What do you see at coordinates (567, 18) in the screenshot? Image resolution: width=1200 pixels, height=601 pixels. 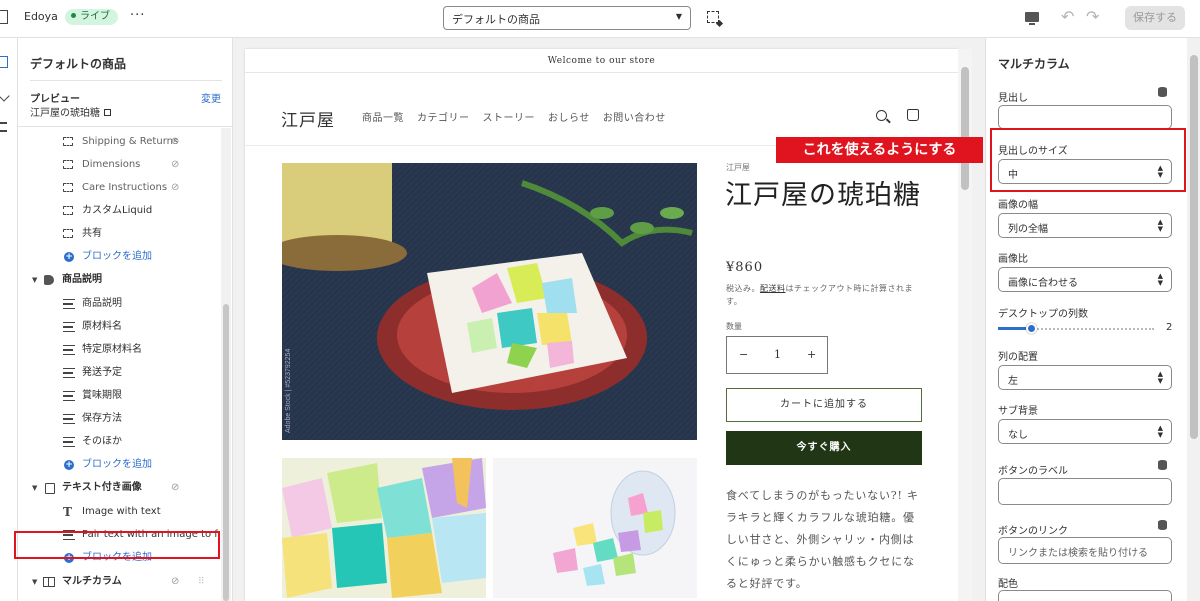 I see `template-select: デフォルトの商品 ▼` at bounding box center [567, 18].